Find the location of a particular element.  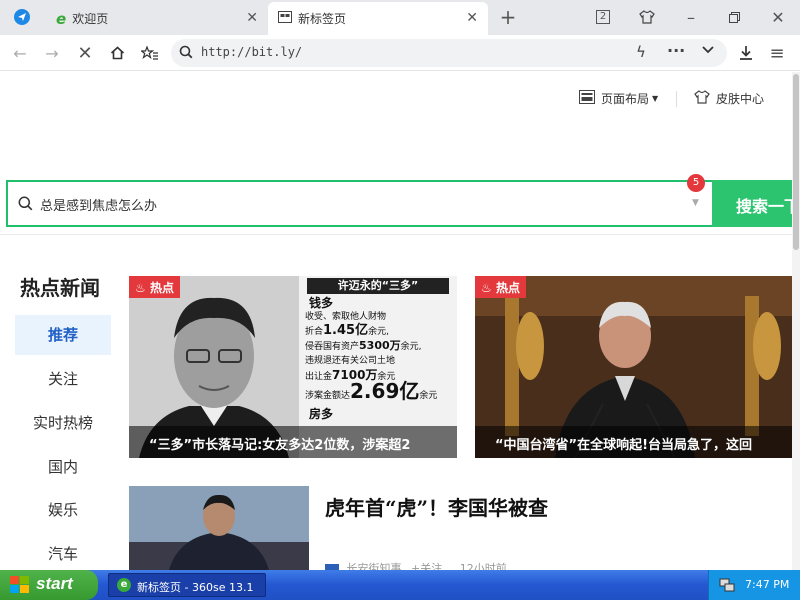

chevron-down-icon is located at coordinates (708, 51).